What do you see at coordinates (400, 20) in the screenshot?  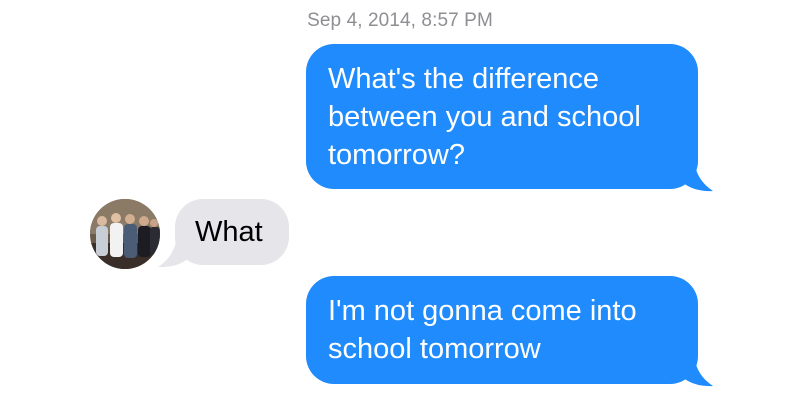 I see `message-timestamp: Sep 4, 2014, 8:57 PM` at bounding box center [400, 20].